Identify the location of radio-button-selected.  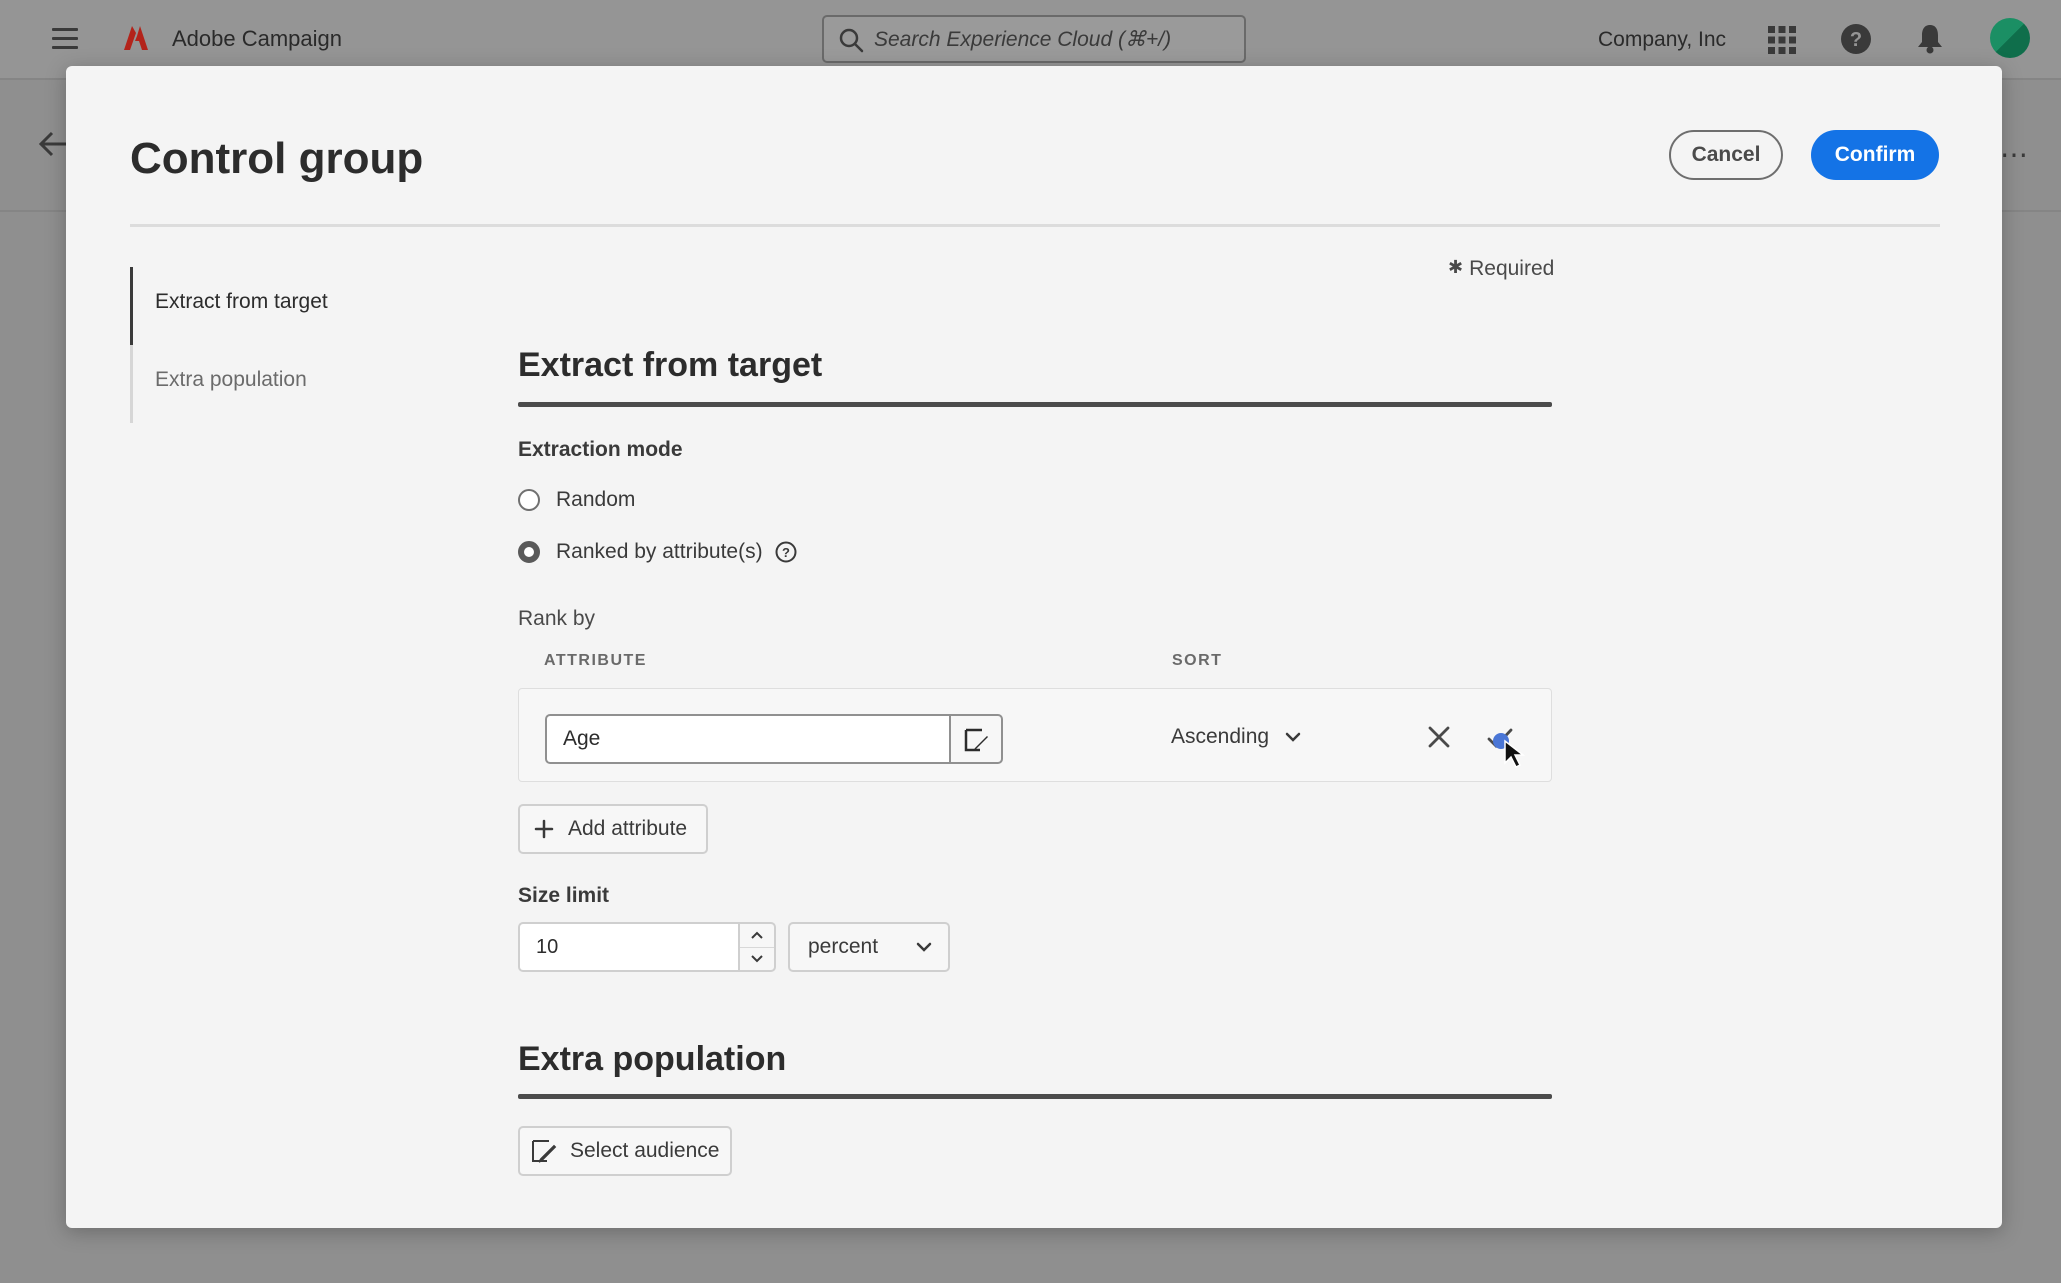
(529, 552).